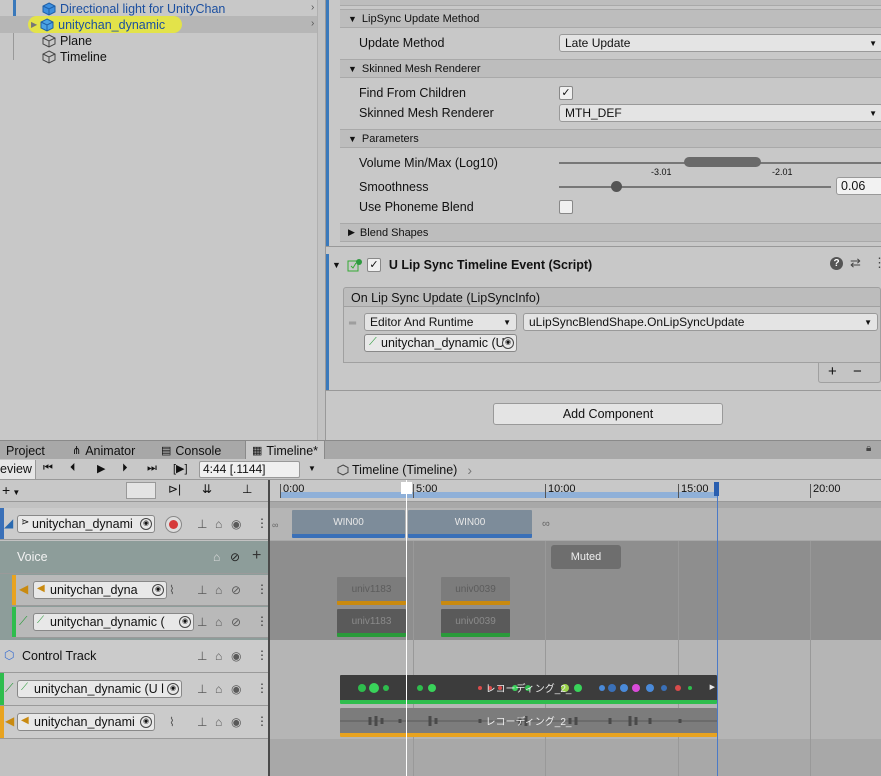 Image resolution: width=881 pixels, height=776 pixels. What do you see at coordinates (105, 24) in the screenshot?
I see `hierarchy-item-unitychan-dynamic: ▶ unitychan_dynamic` at bounding box center [105, 24].